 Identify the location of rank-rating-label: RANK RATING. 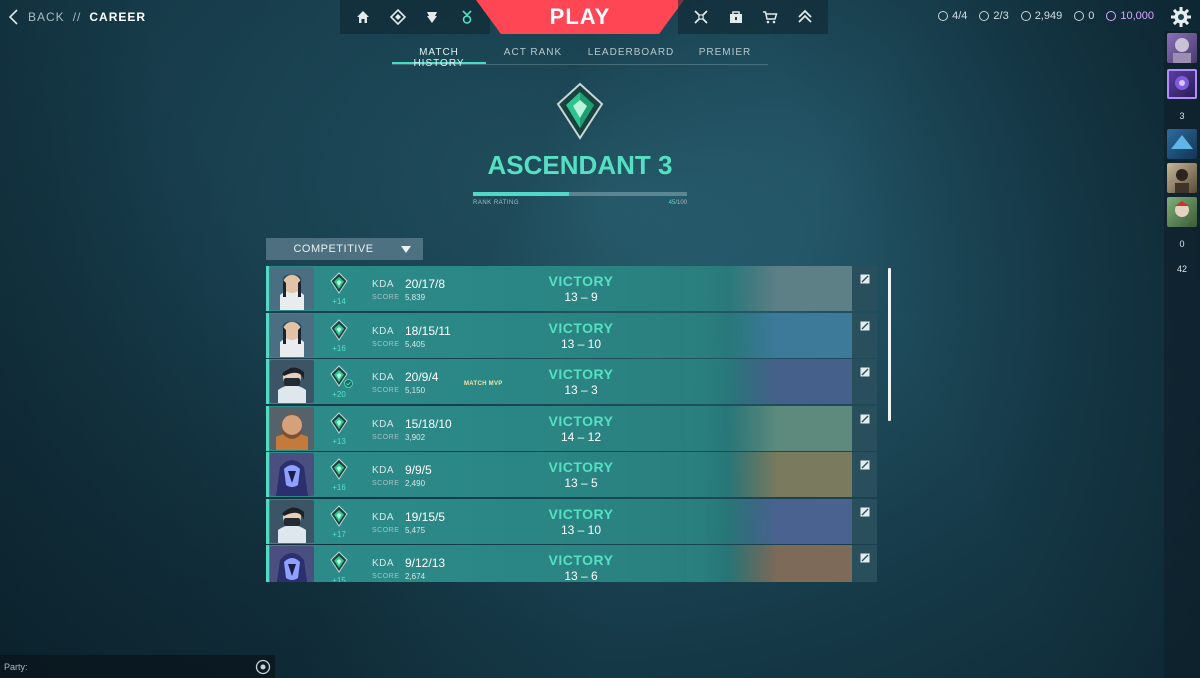
(496, 203).